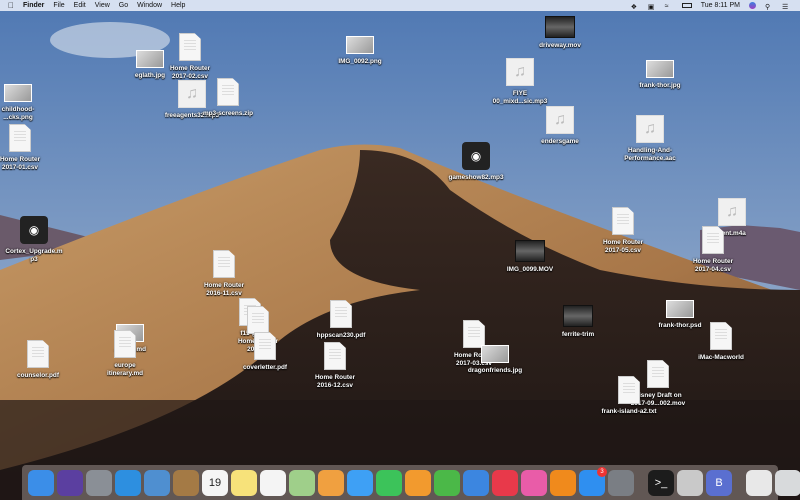  Describe the element at coordinates (123, 5) in the screenshot. I see `menu-go: Go` at that location.